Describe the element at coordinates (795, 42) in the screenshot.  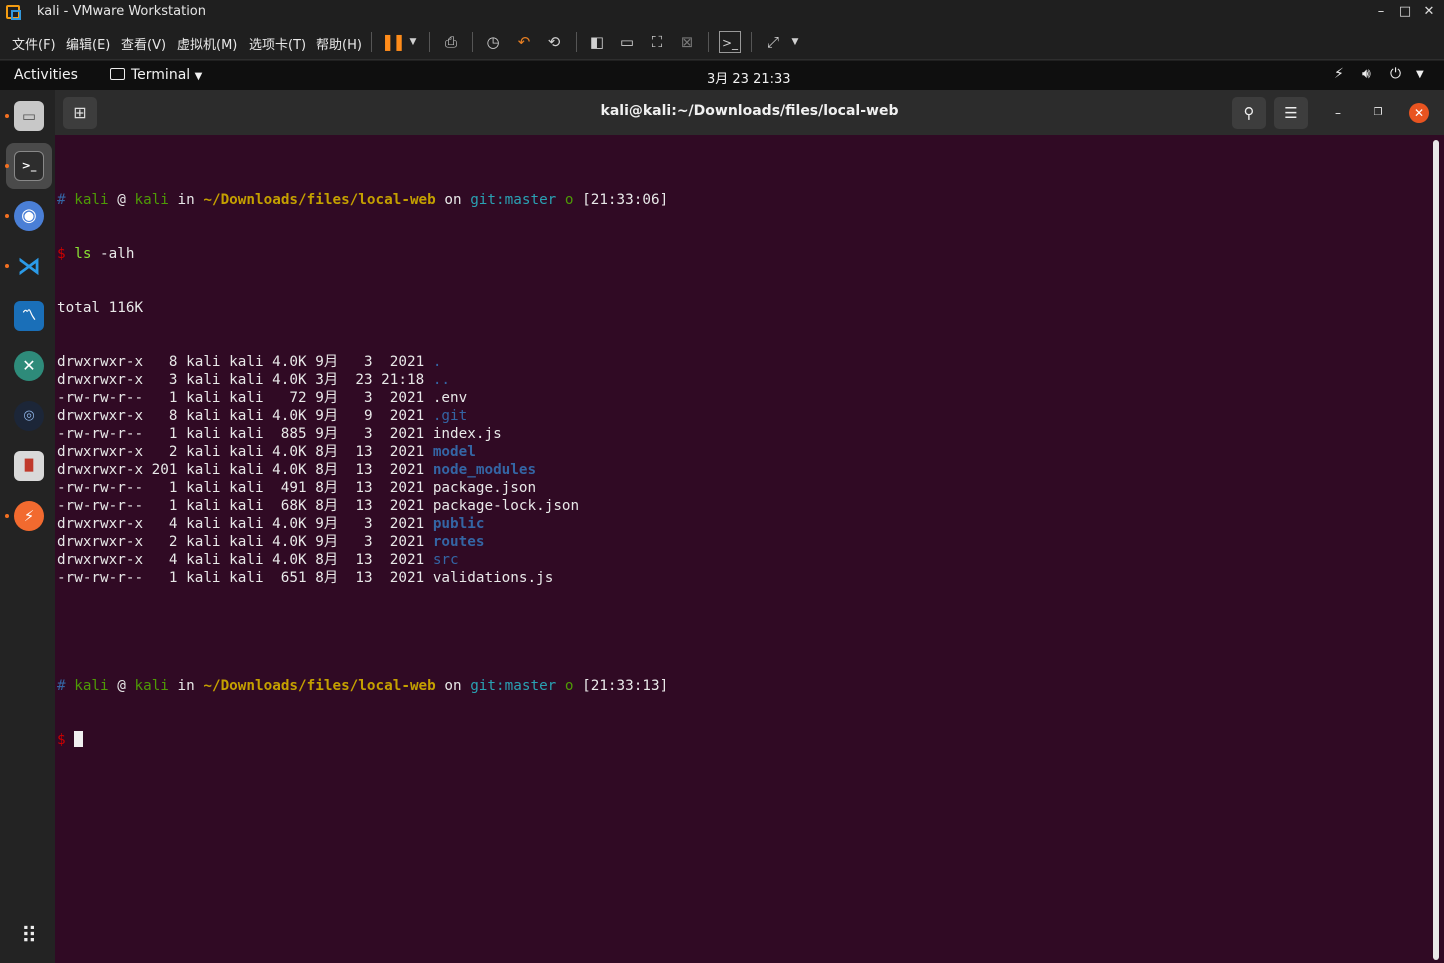
I see `stretch-dropdown-icon: ▼` at that location.